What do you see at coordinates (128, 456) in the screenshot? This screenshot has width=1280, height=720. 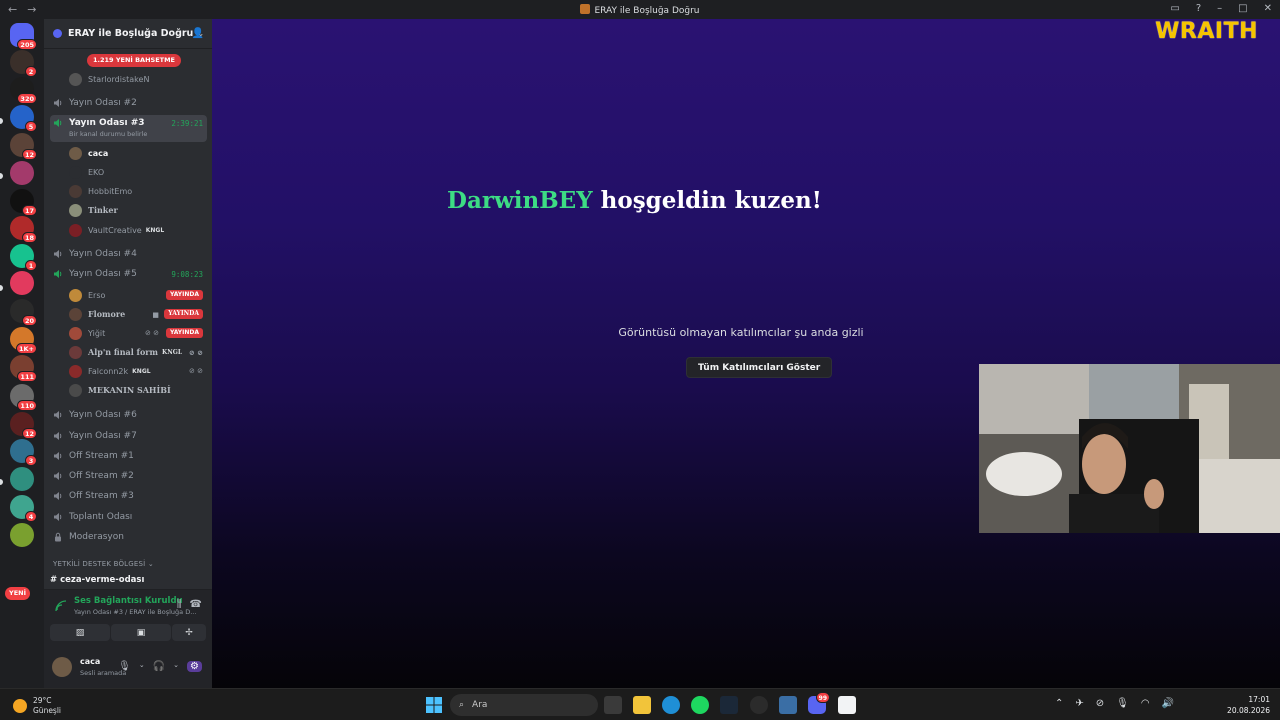 I see `voice-channel-off-1: Off Stream #1` at bounding box center [128, 456].